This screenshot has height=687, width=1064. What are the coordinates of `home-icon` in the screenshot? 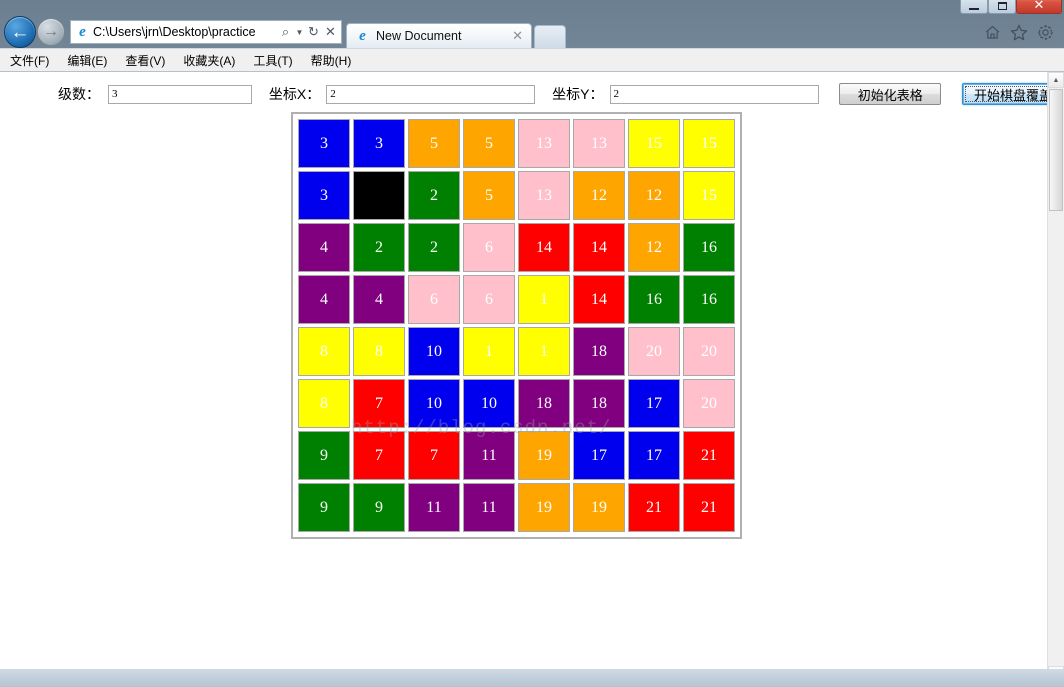 It's located at (992, 32).